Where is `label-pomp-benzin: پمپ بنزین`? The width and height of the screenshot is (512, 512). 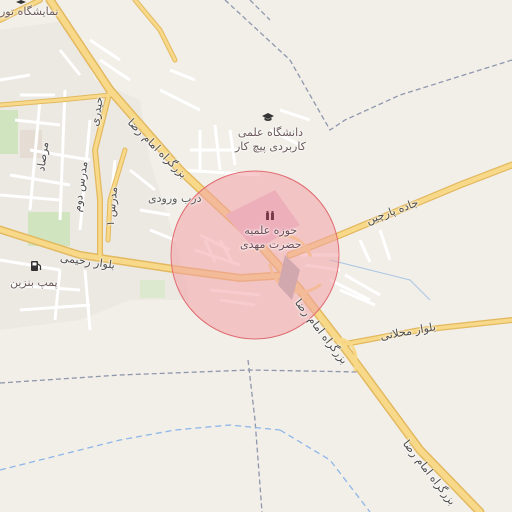 label-pomp-benzin: پمپ بنزین is located at coordinates (34, 282).